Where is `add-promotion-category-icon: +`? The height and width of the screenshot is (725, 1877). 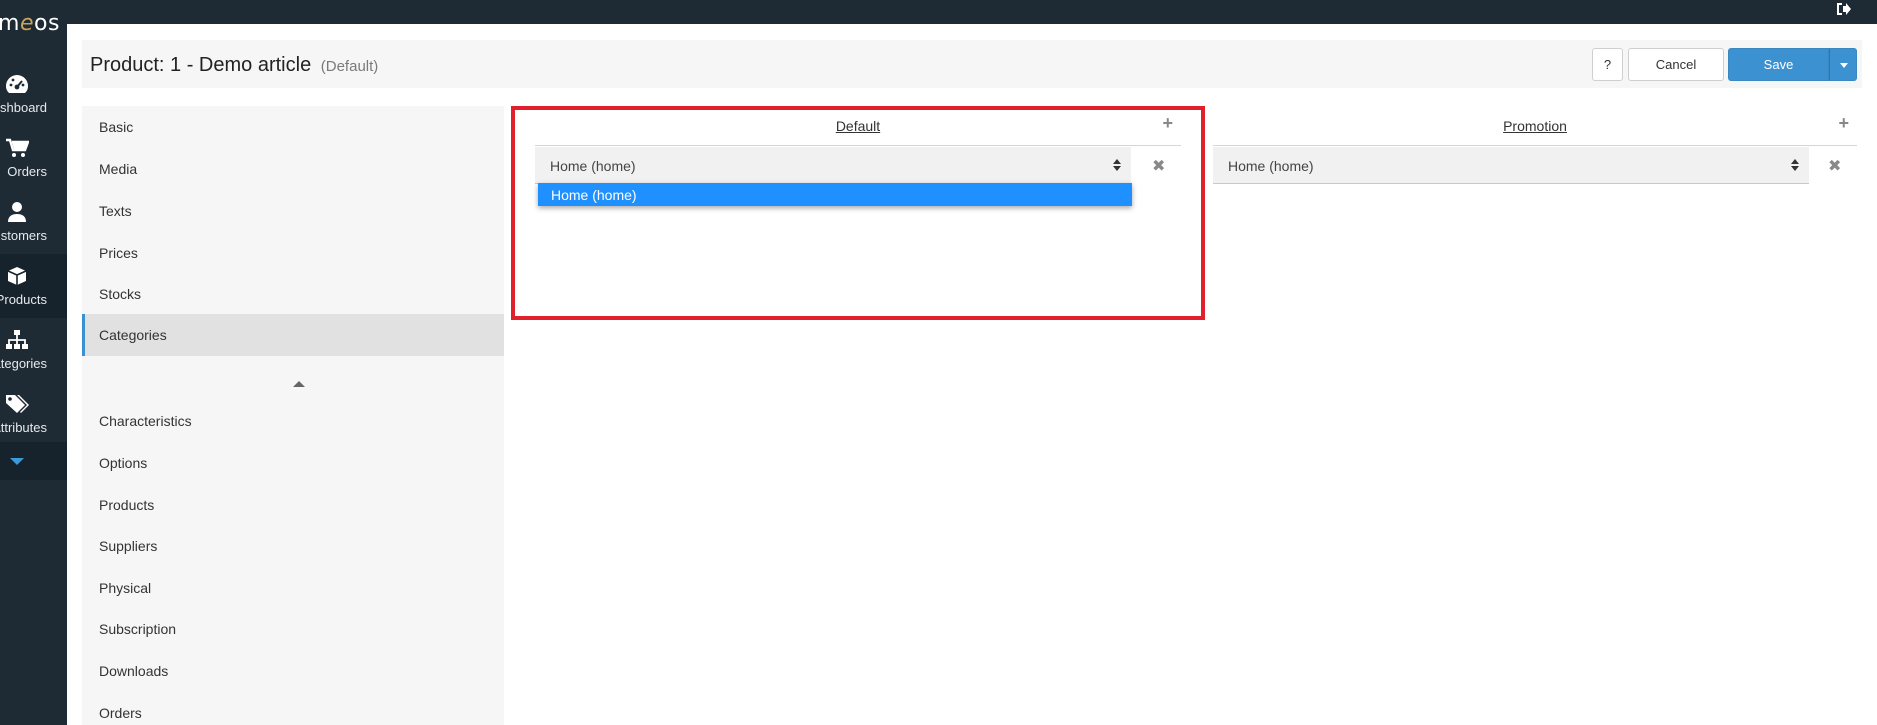 add-promotion-category-icon: + is located at coordinates (1843, 123).